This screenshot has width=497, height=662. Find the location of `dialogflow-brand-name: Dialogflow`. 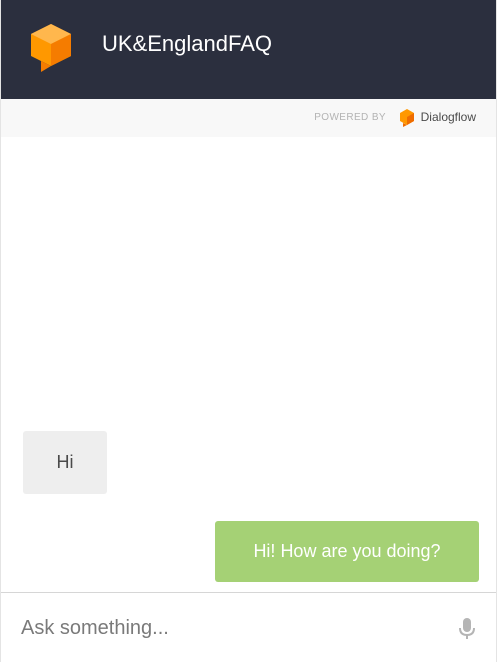

dialogflow-brand-name: Dialogflow is located at coordinates (448, 117).